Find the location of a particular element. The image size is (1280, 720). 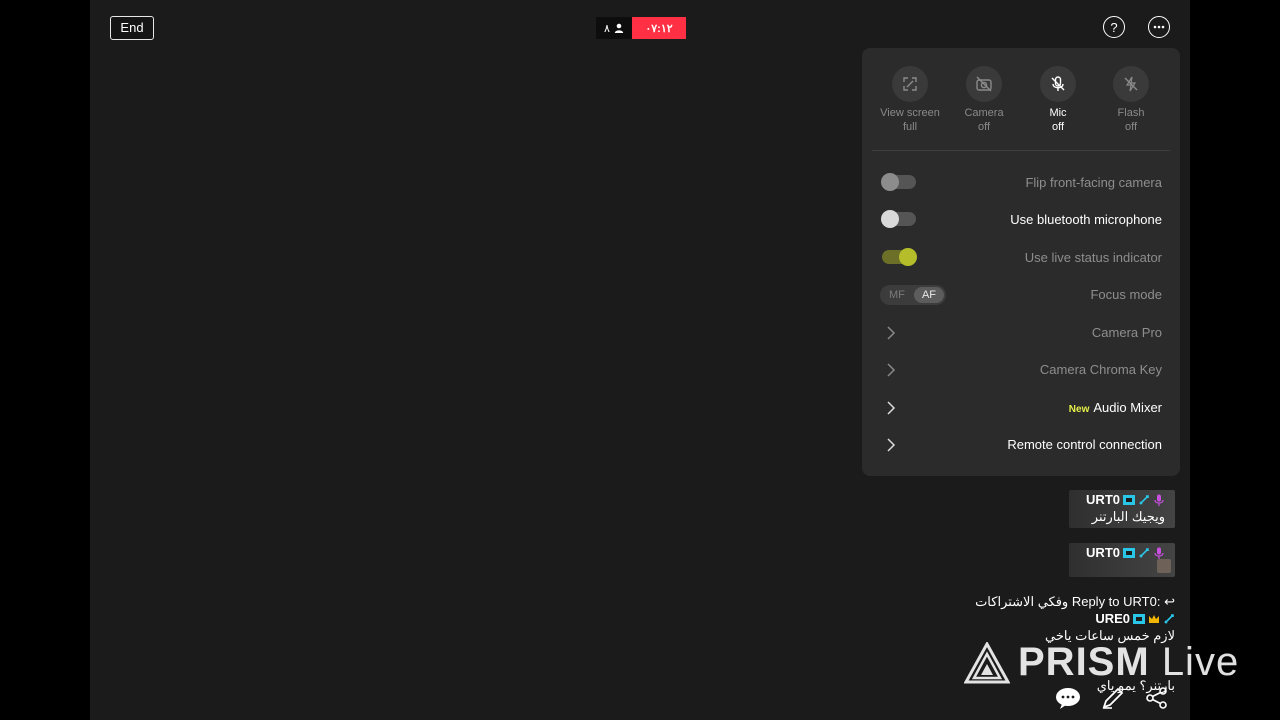

flip-camera-label: Flip front-facing camera is located at coordinates (1093, 182).